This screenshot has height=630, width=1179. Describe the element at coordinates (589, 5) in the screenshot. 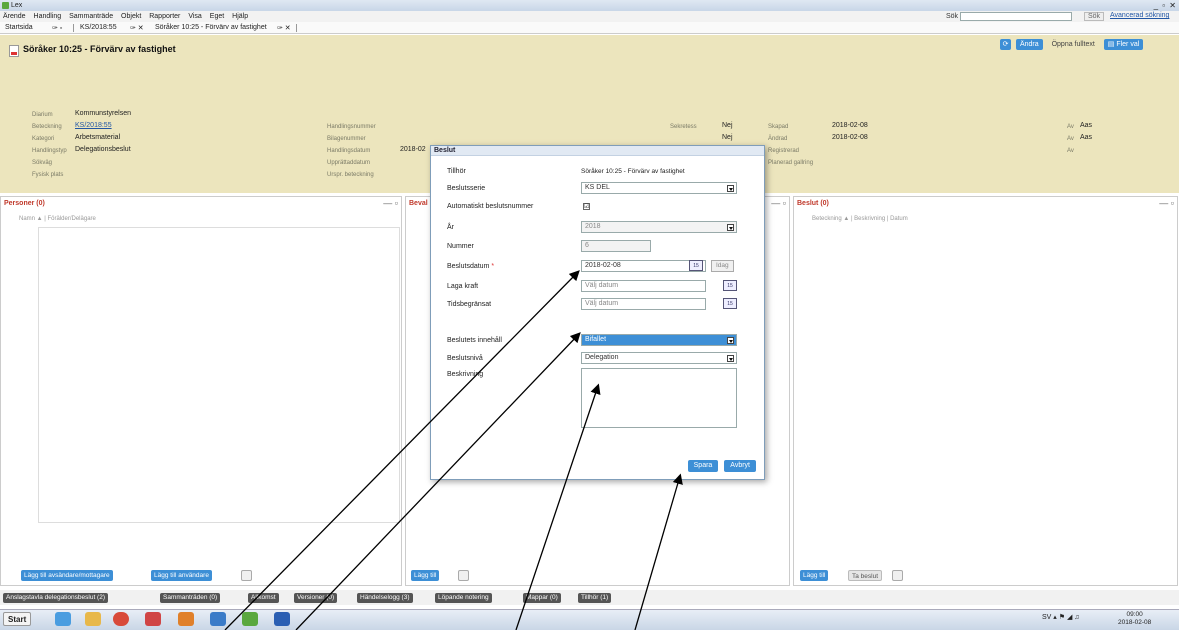

I see `window-titlebar: Lex _ ▫ ✕` at that location.